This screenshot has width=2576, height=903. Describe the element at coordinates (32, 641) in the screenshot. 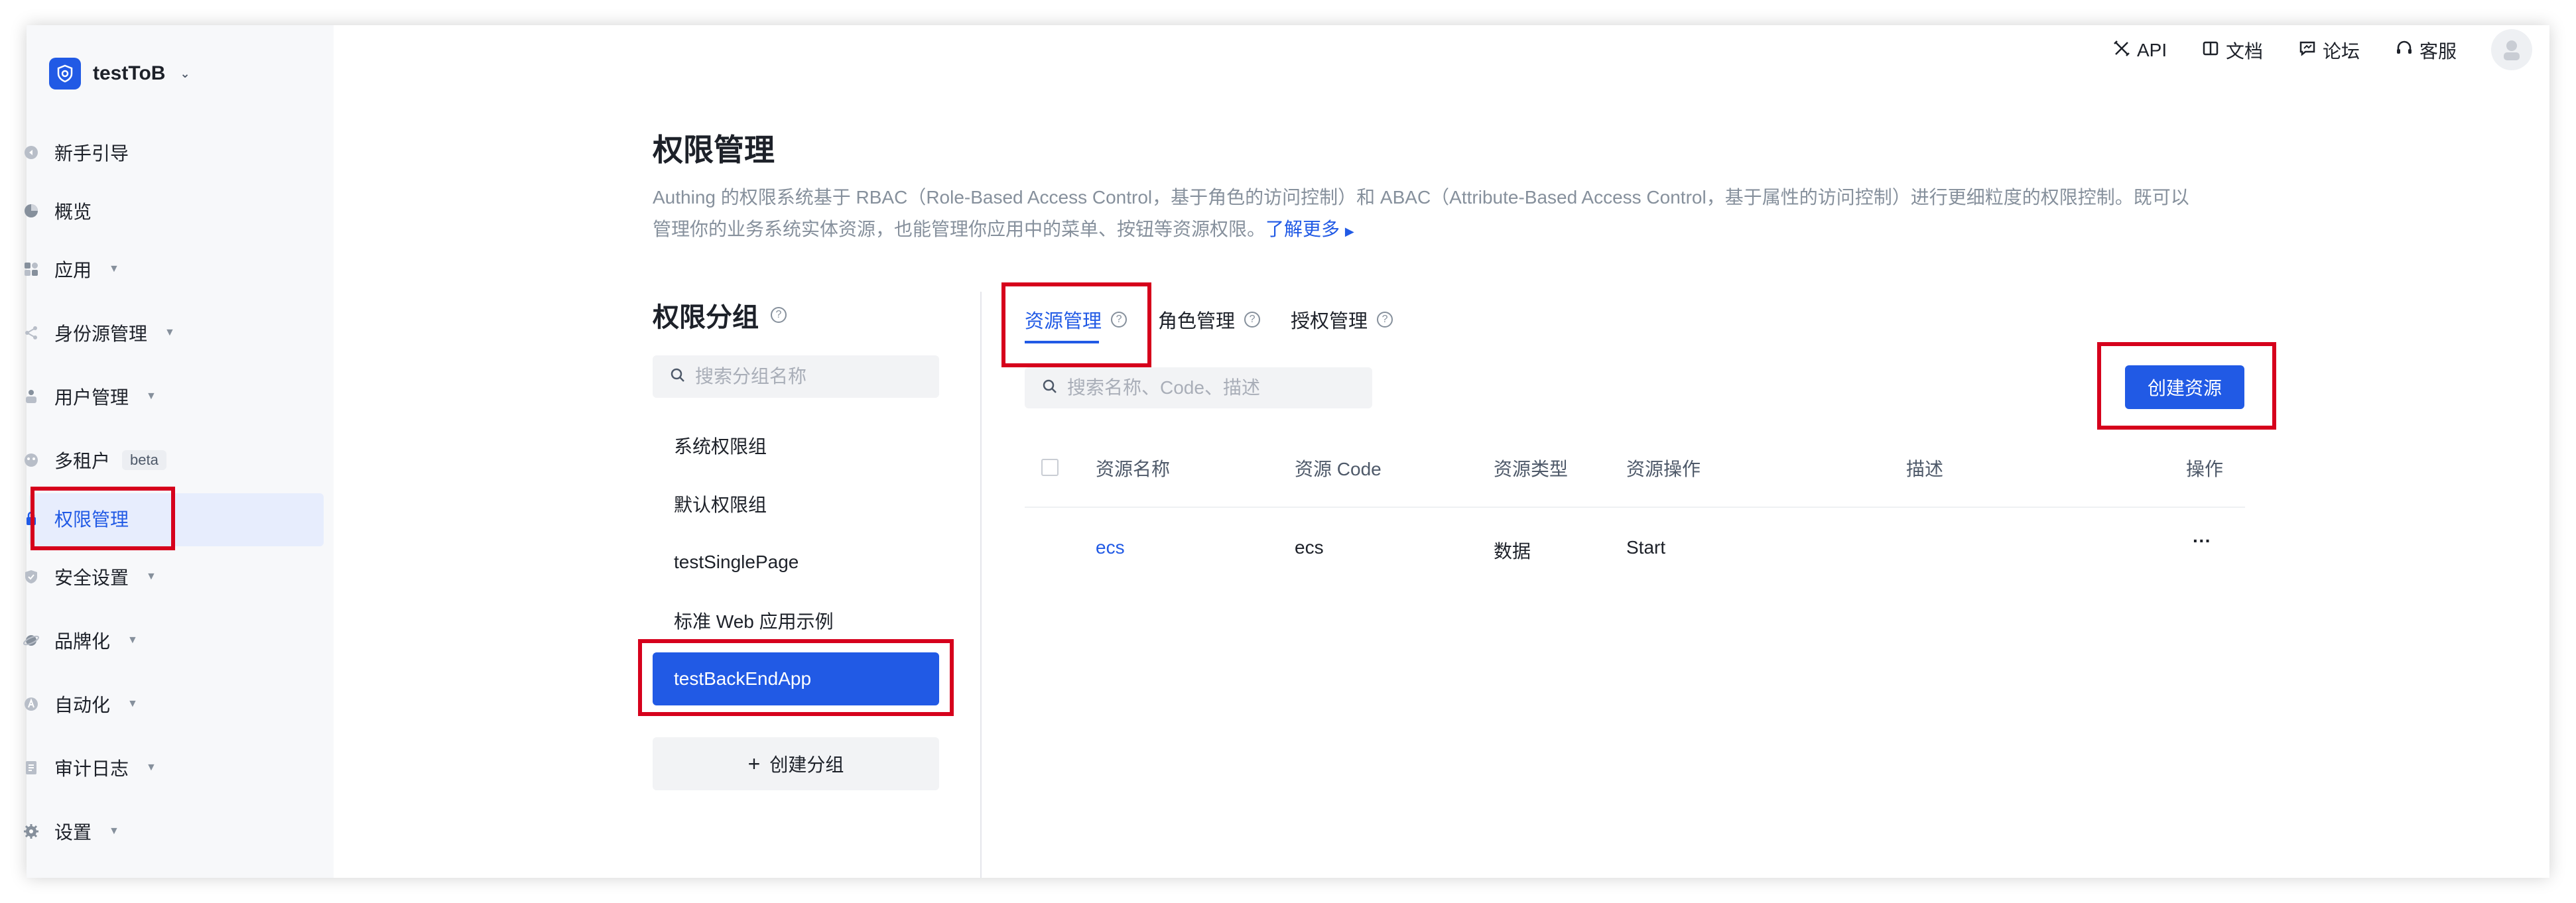

I see `planet-icon` at that location.